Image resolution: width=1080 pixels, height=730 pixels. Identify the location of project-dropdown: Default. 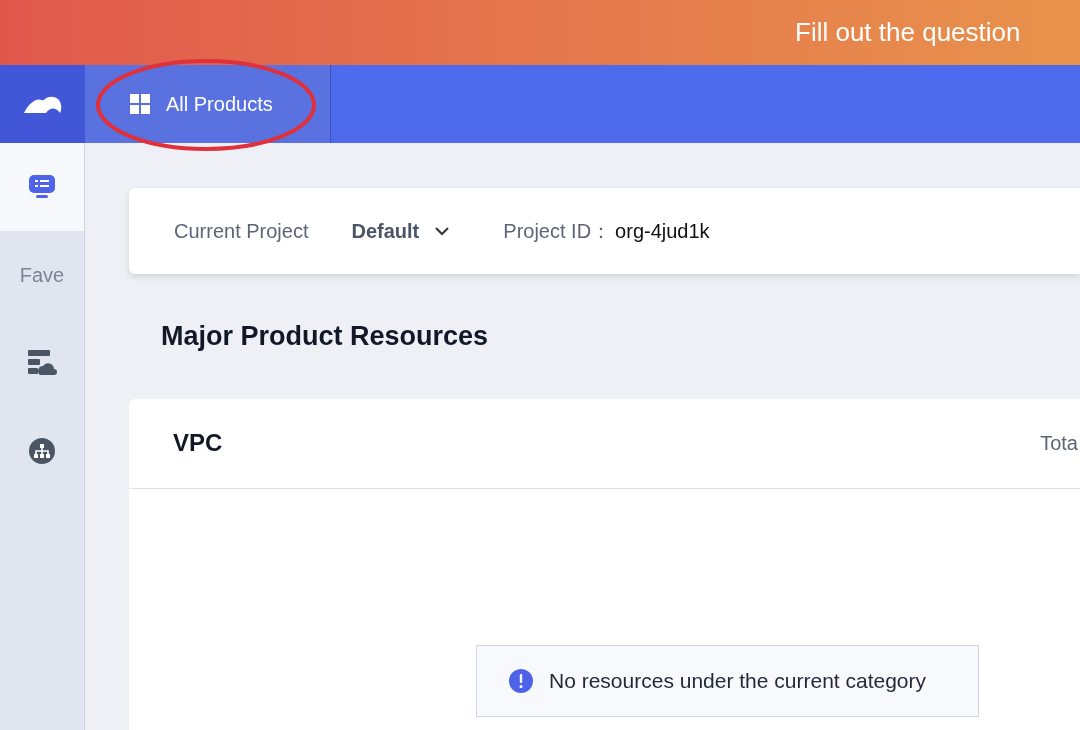
(400, 231).